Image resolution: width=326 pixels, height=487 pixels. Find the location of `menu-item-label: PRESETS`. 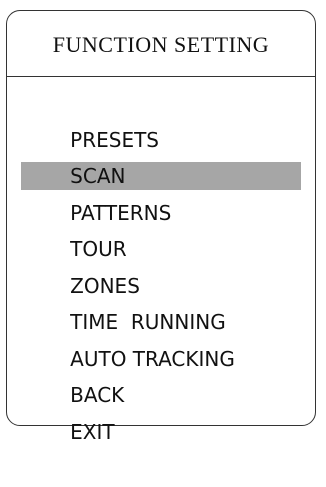

menu-item-label: PRESETS is located at coordinates (114, 139).